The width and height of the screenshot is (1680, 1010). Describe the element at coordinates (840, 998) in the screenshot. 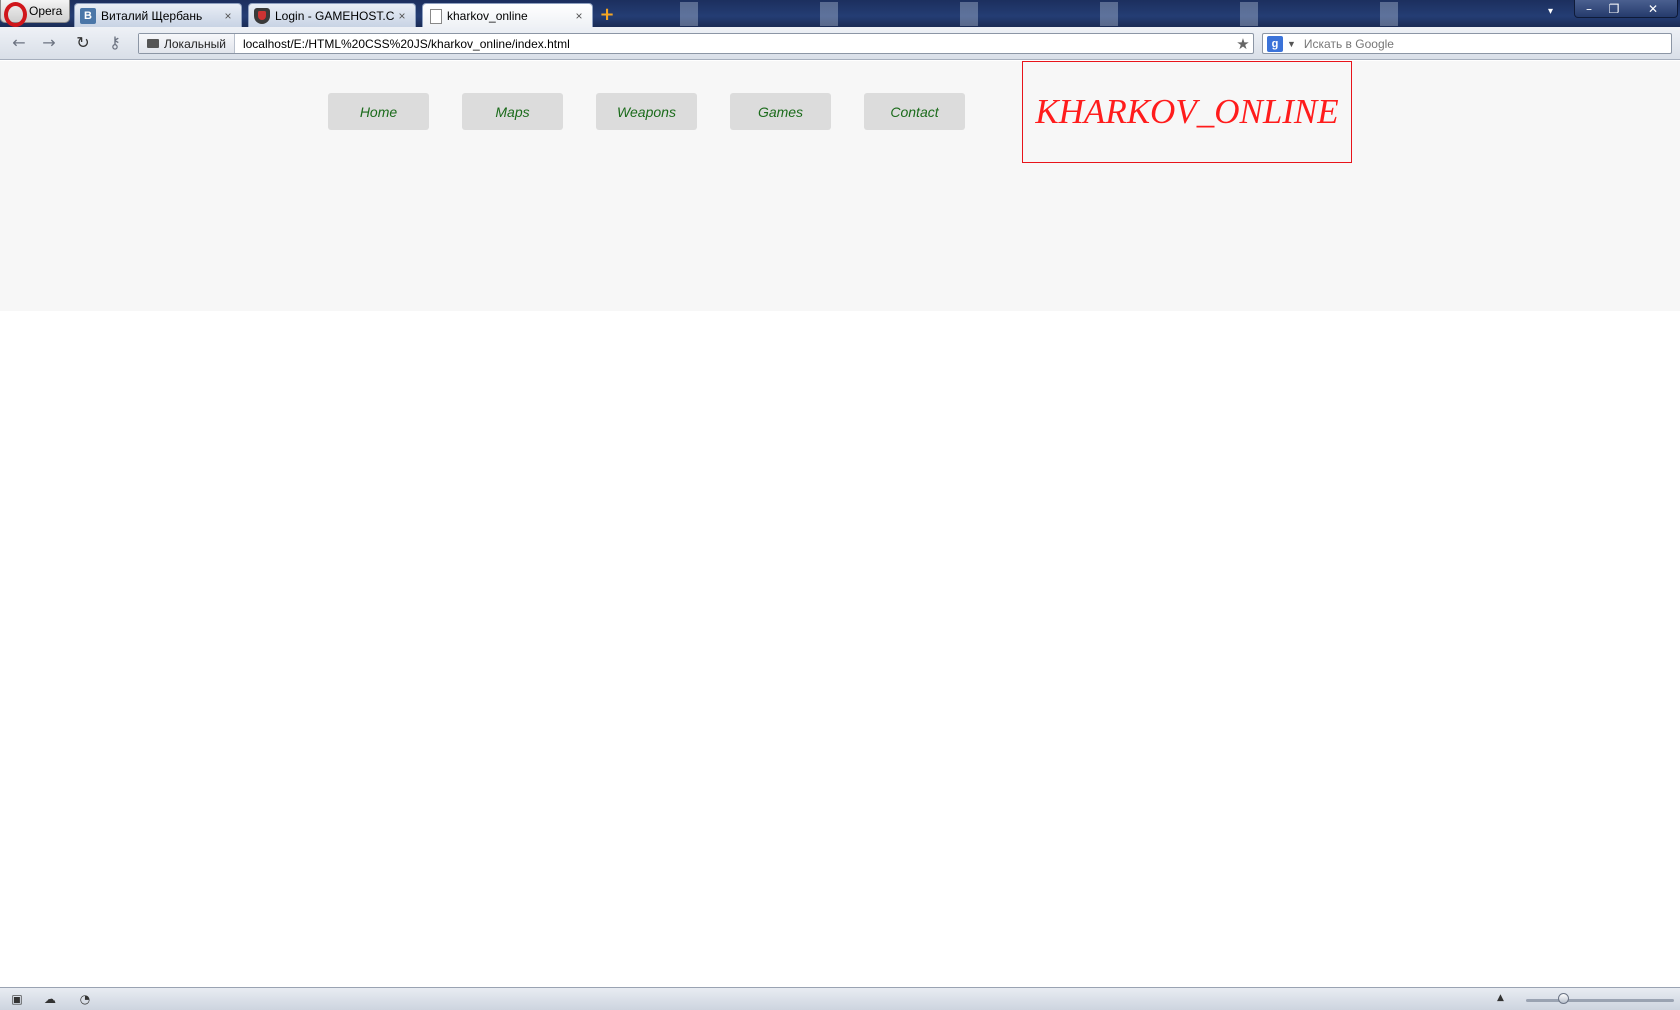

I see `status-bar: ▣ ☁ ◔ ▲` at that location.